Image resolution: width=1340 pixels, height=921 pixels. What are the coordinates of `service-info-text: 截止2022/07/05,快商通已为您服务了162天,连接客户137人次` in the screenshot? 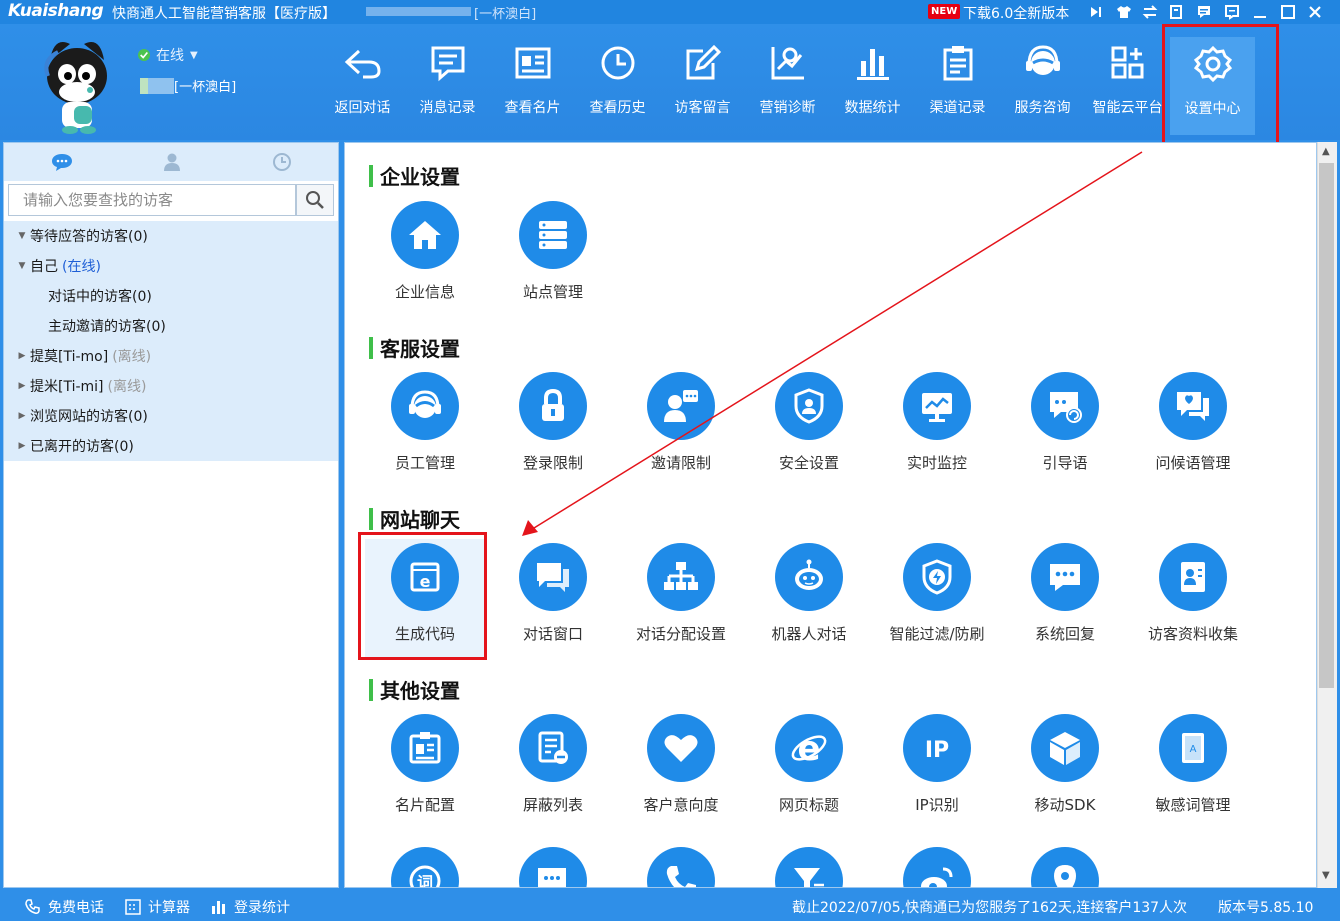 It's located at (990, 908).